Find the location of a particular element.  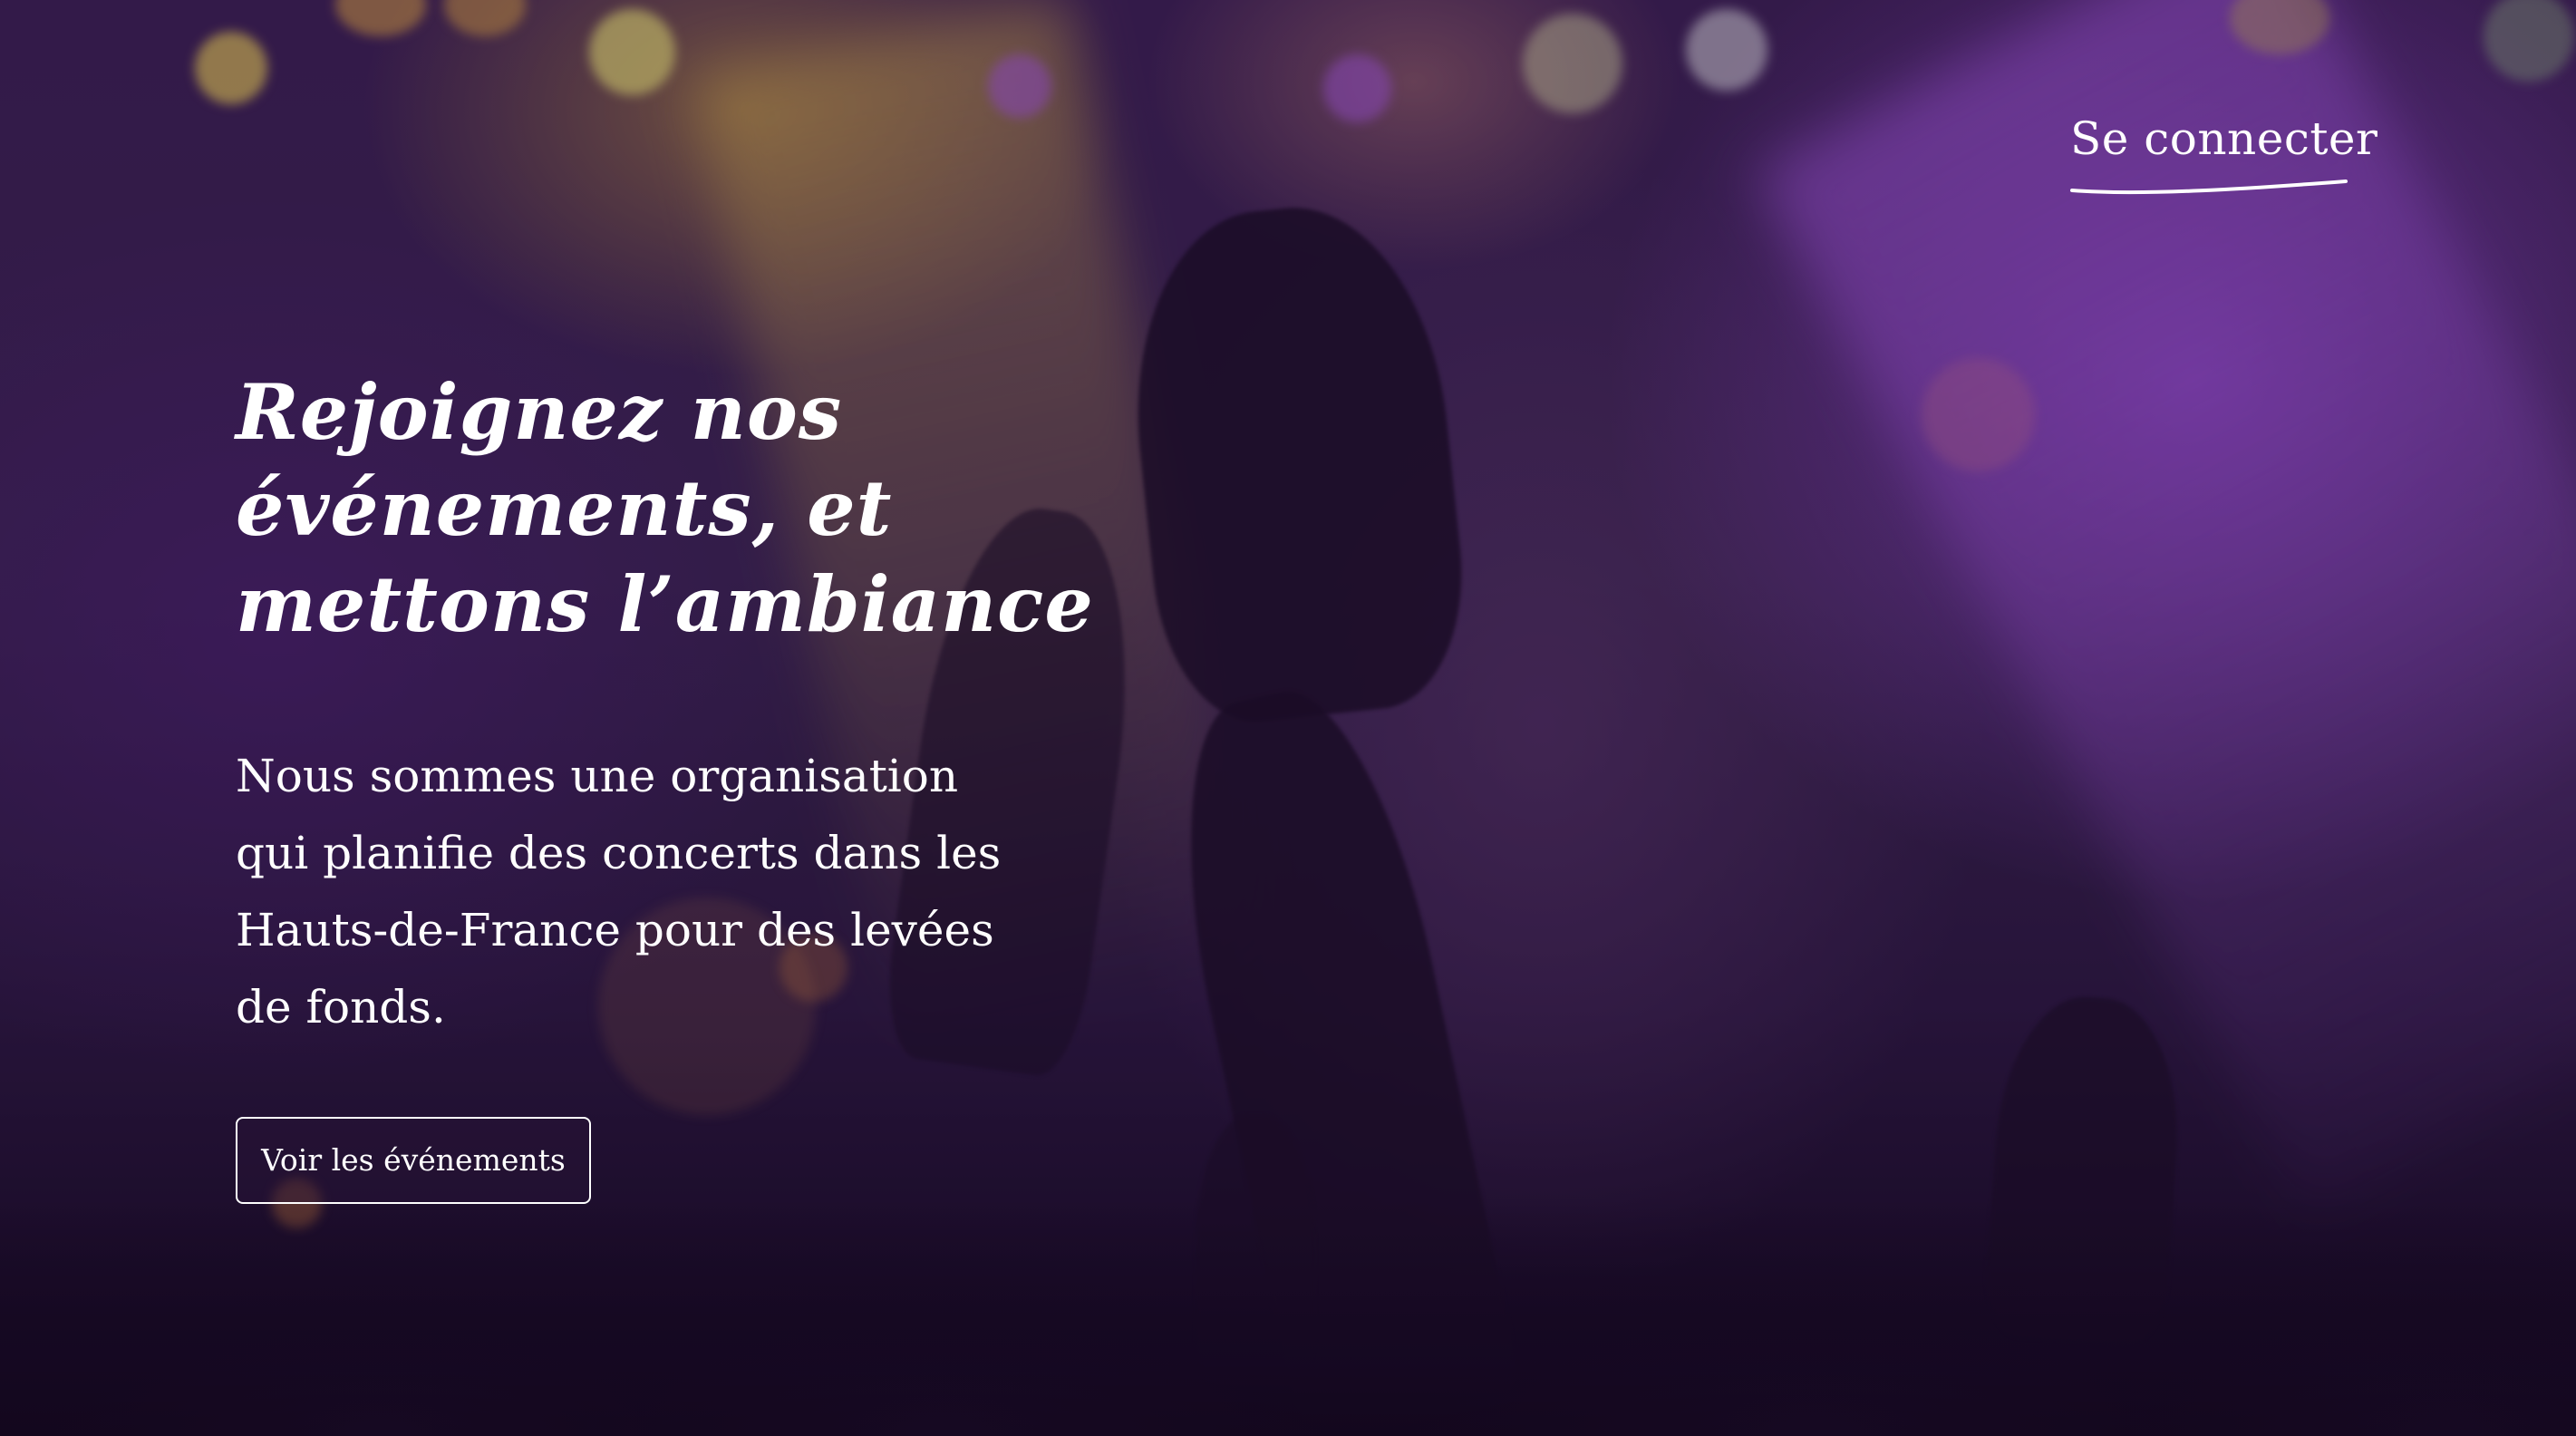

login-link: Se connecter is located at coordinates (2223, 138).